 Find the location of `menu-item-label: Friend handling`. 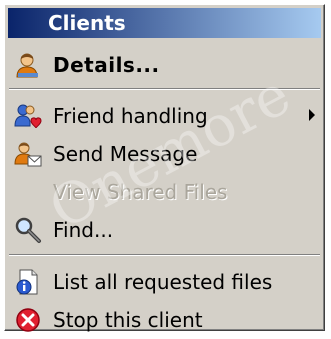

menu-item-label: Friend handling is located at coordinates (130, 116).